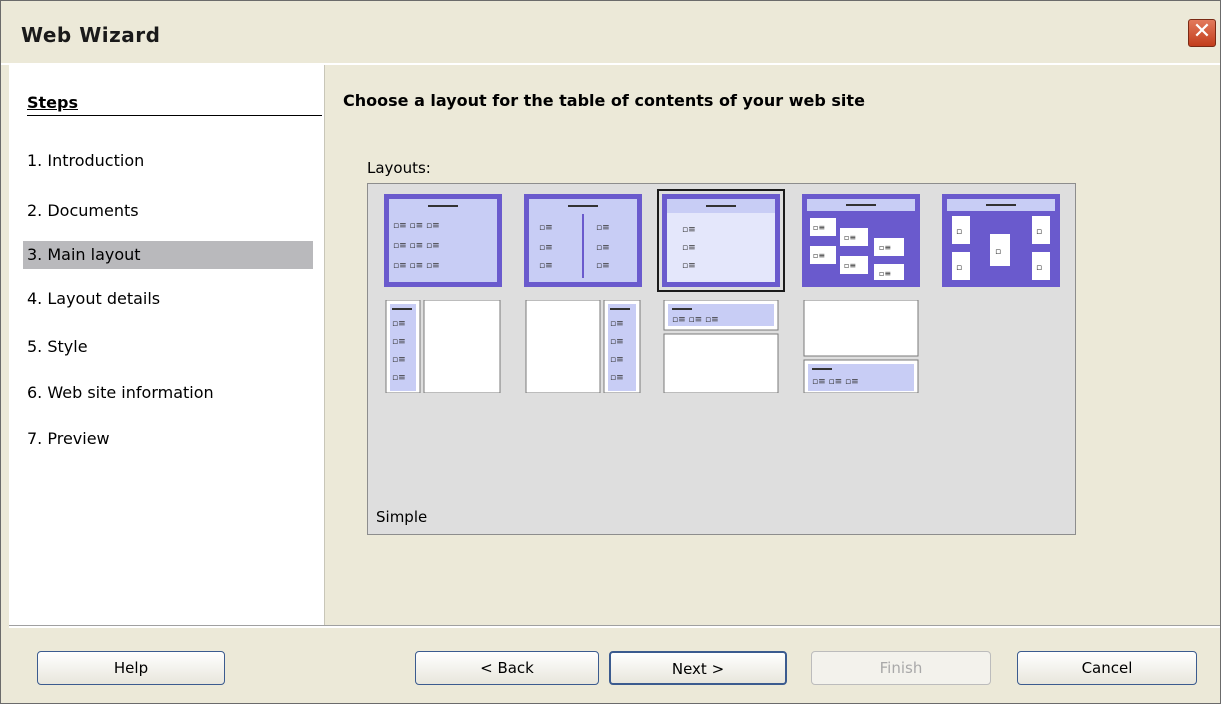 The image size is (1221, 704). I want to click on layout-tile-diagonal: ▫≡ ▫≡ ▫≡ ▫≡ ▫≡ ▫≡, so click(861, 240).